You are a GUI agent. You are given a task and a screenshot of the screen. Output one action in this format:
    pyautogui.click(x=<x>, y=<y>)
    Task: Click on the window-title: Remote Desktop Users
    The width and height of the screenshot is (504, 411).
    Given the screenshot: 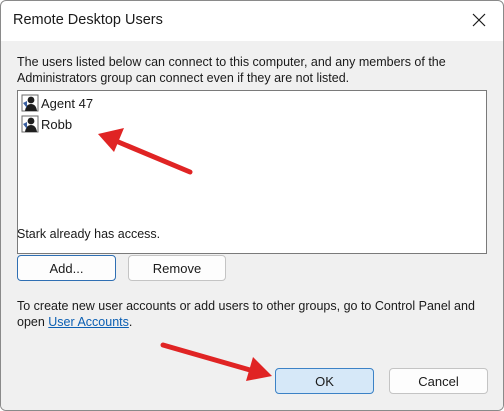 What is the action you would take?
    pyautogui.click(x=88, y=20)
    